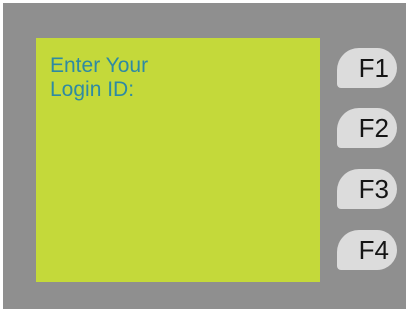 This screenshot has width=409, height=312. I want to click on f1-key: F1, so click(367, 68).